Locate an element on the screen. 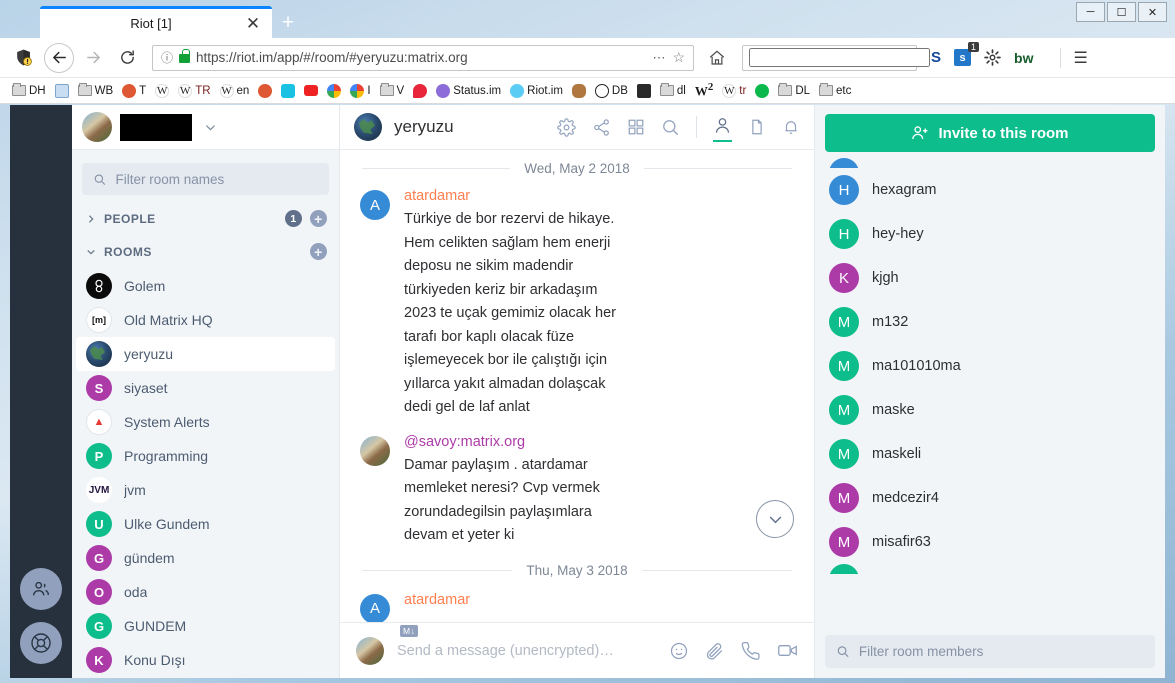  room-list-item: O oda is located at coordinates (205, 592).